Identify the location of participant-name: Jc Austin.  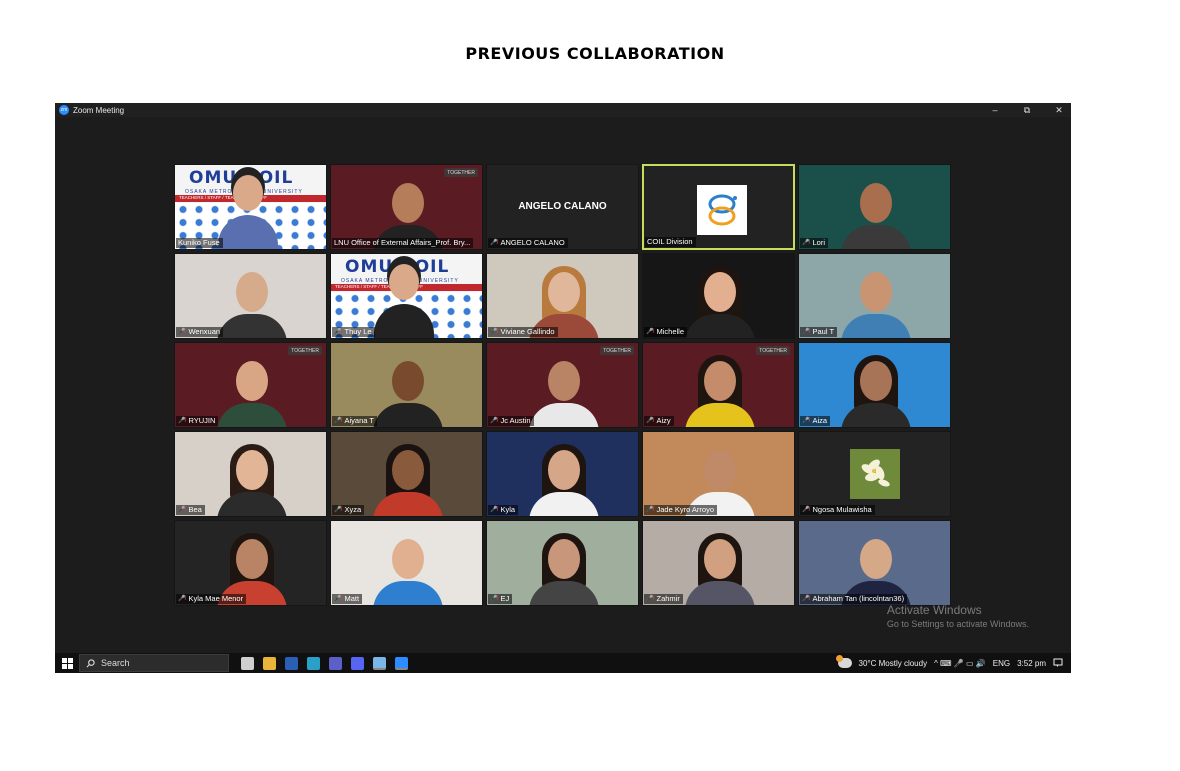
(515, 420).